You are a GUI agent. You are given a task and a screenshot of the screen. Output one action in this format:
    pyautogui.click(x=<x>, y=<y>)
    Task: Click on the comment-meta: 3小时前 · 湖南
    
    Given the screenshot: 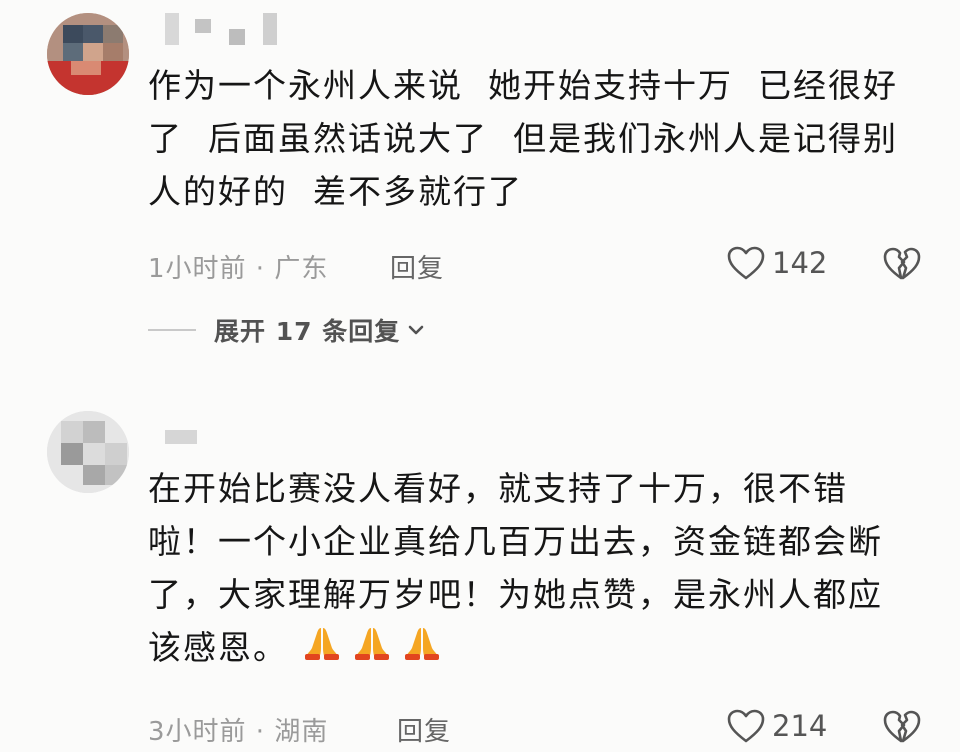 What is the action you would take?
    pyautogui.click(x=238, y=732)
    